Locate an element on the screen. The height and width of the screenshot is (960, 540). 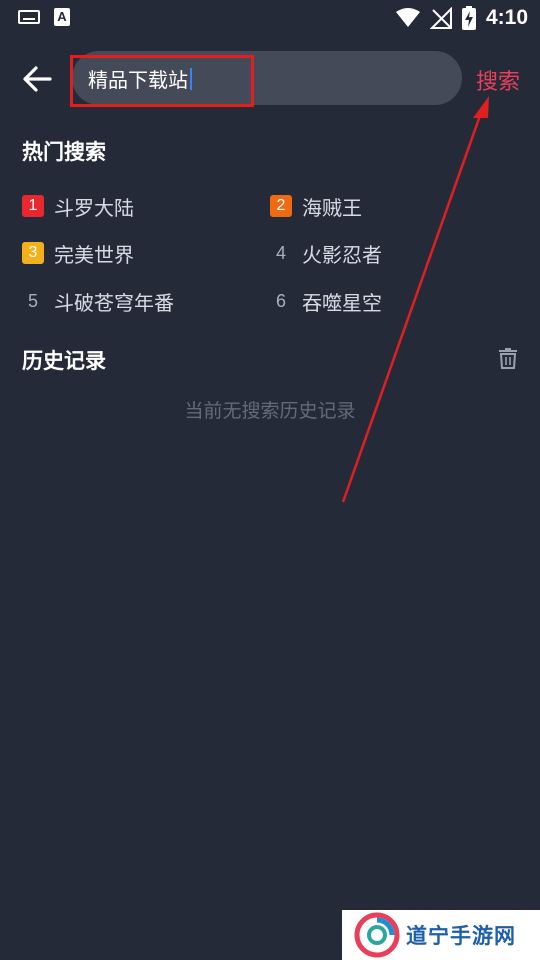
history-title: 历史记录 is located at coordinates (64, 361).